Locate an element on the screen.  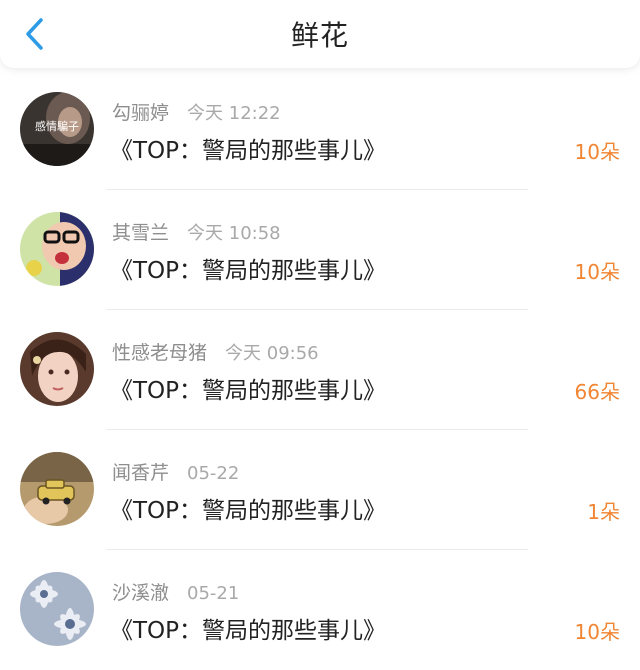
post-time: 今天 12:22 is located at coordinates (234, 113).